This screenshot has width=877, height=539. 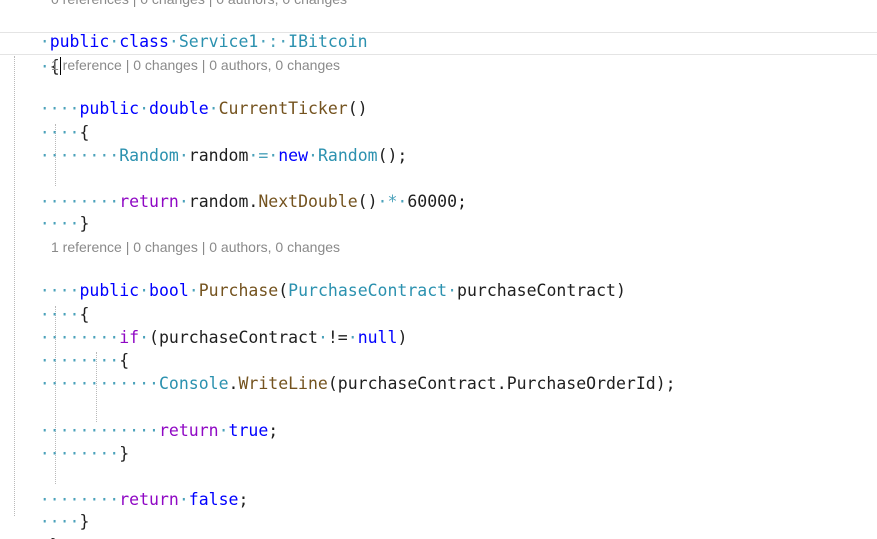 I want to click on code-line-current-ticker-signature: ····public·double·CurrentTicker(), so click(x=184, y=96).